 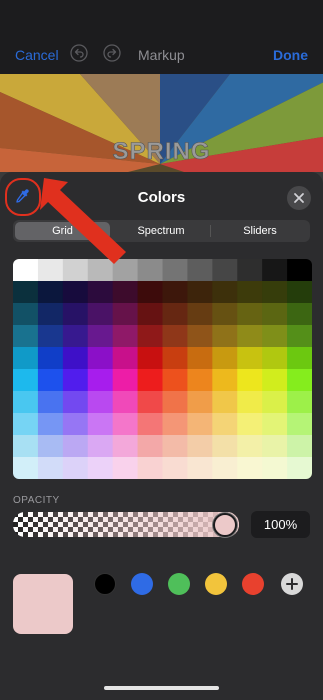 What do you see at coordinates (280, 524) in the screenshot?
I see `opacity-value: 100%` at bounding box center [280, 524].